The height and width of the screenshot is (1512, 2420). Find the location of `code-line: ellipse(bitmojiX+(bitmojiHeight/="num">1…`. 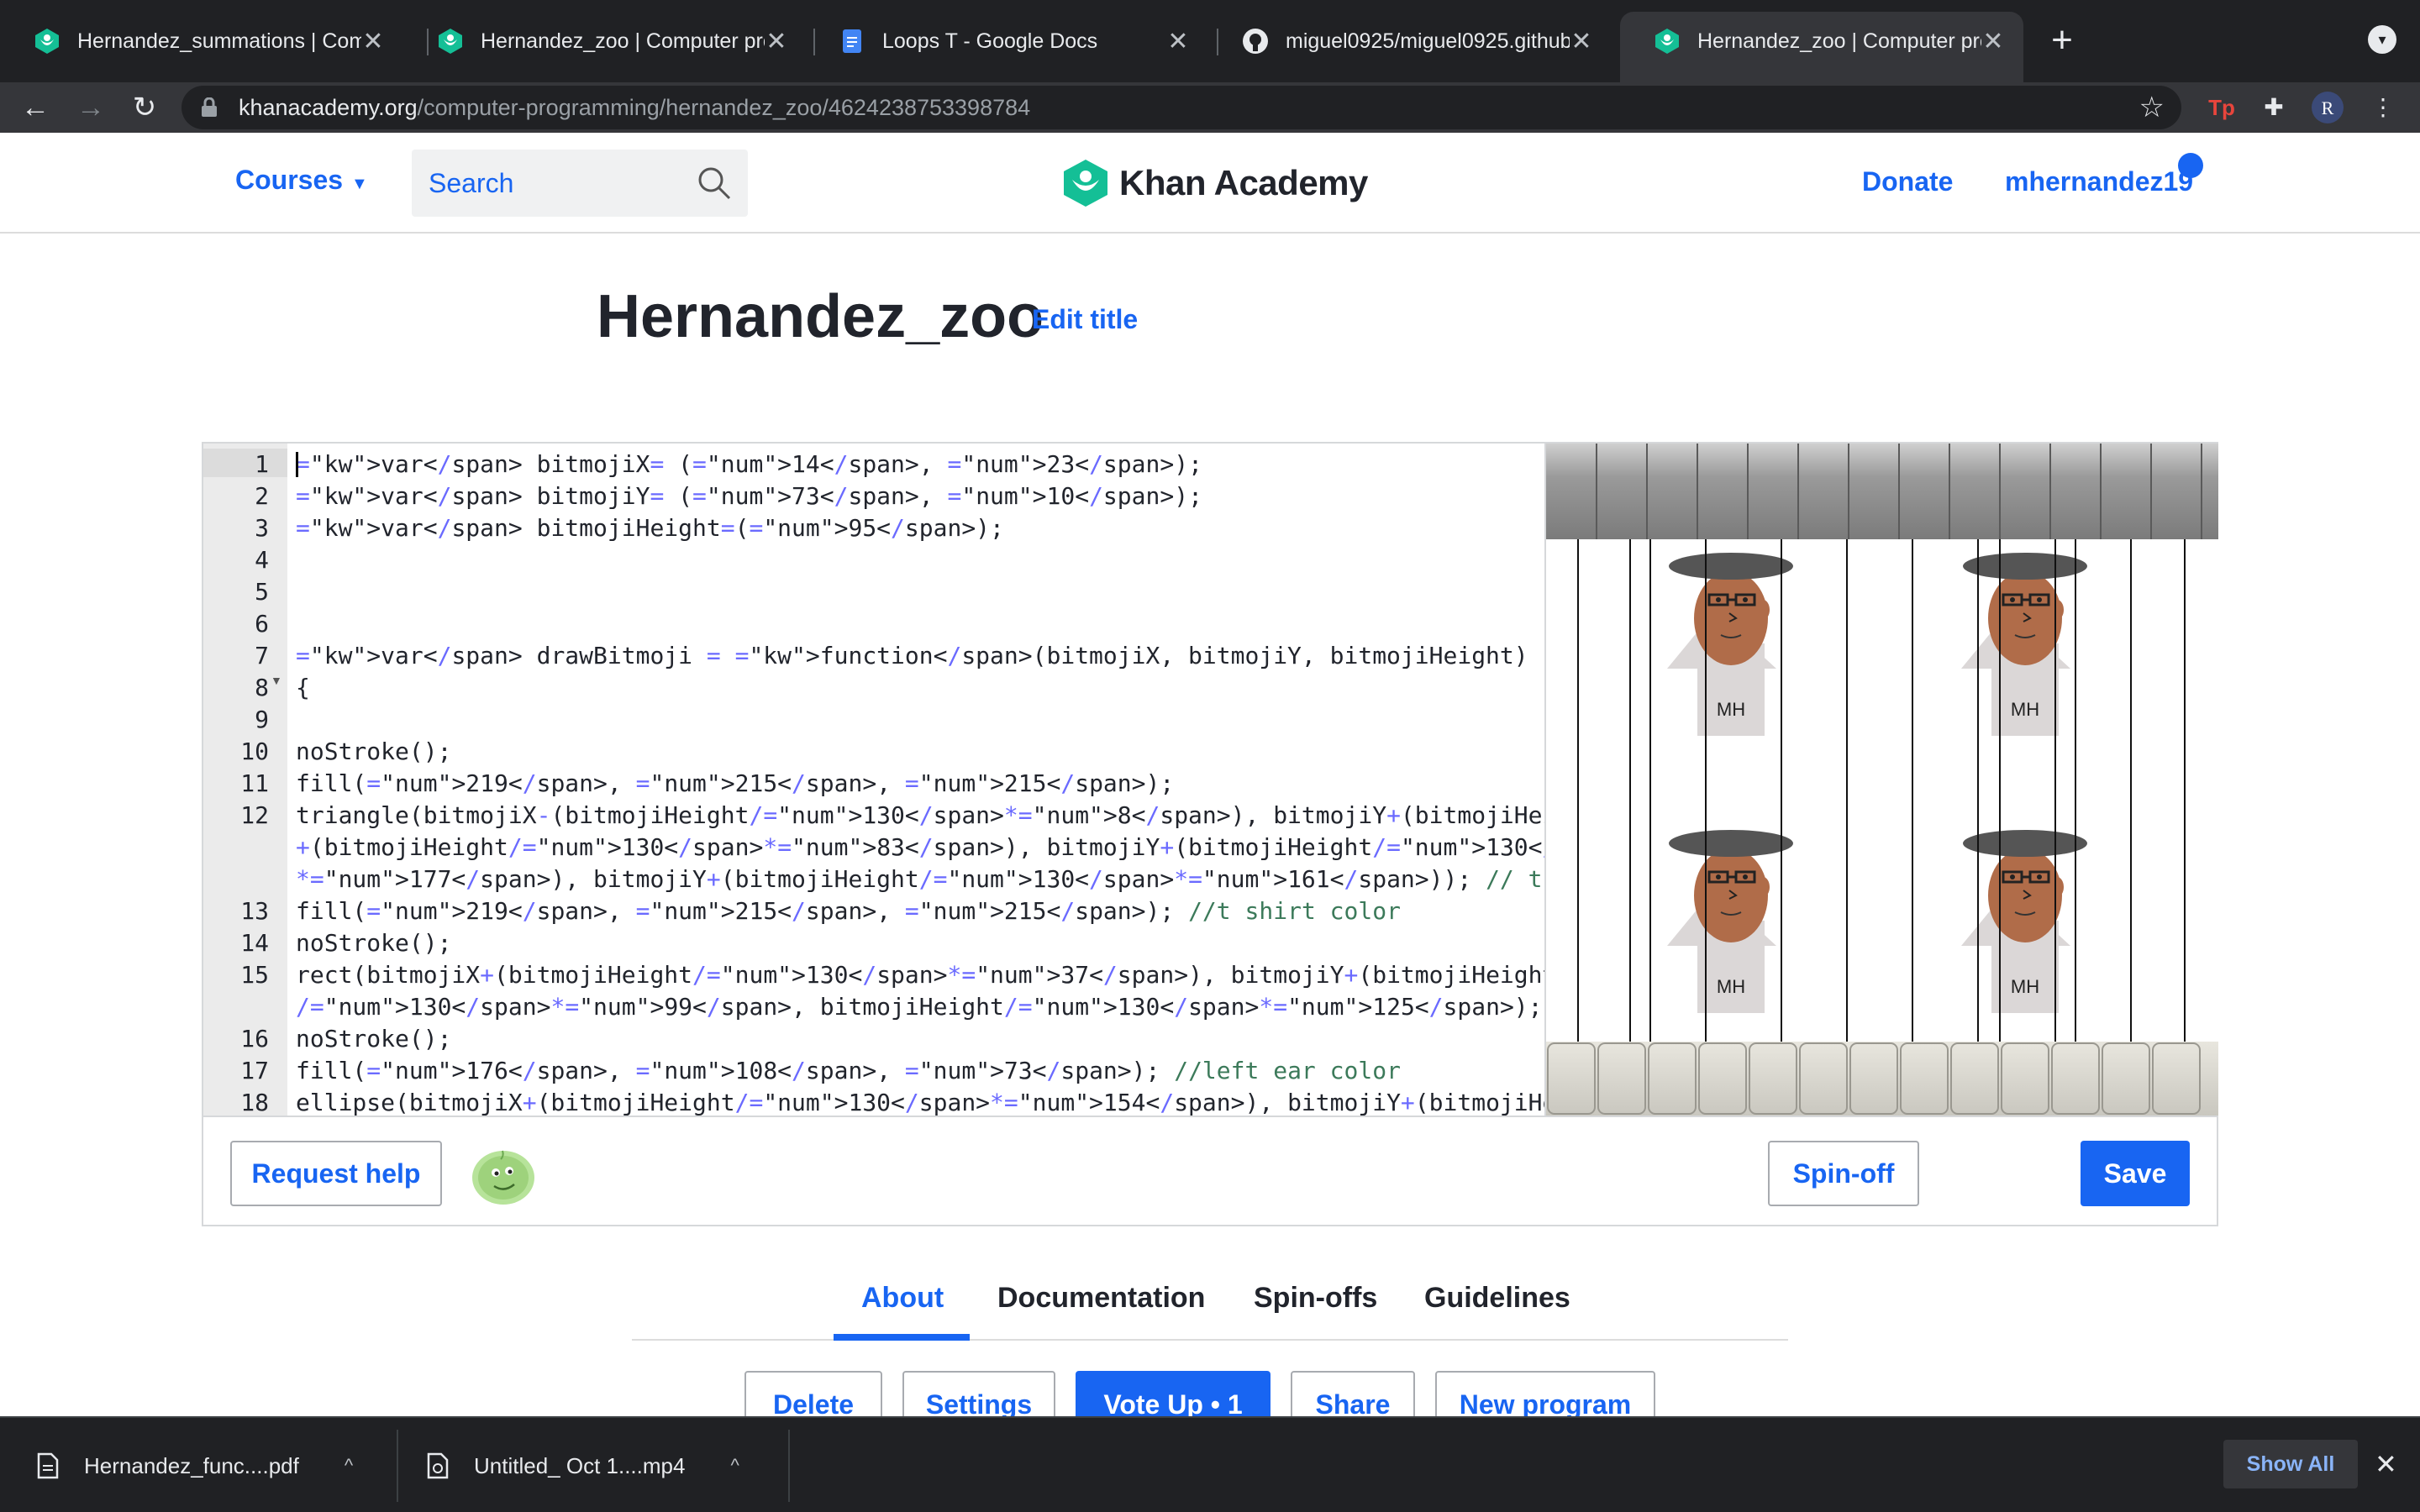

code-line: ellipse(bitmojiX+(bitmojiHeight/="num">1… is located at coordinates (920, 1101).